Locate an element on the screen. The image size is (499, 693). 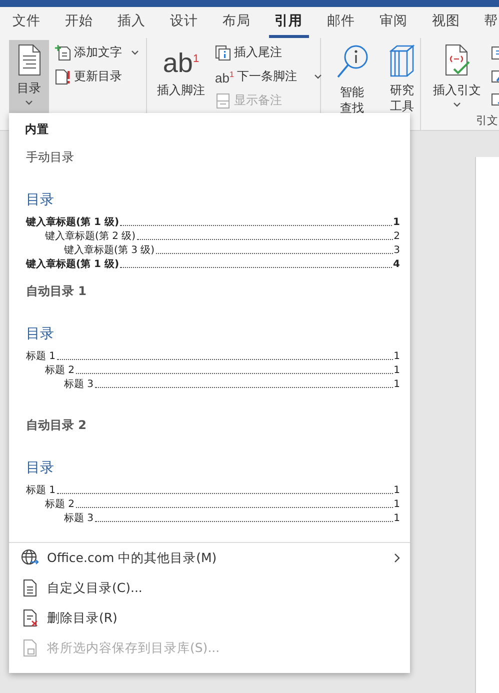
ribbon-tab: 文件 is located at coordinates (26, 22).